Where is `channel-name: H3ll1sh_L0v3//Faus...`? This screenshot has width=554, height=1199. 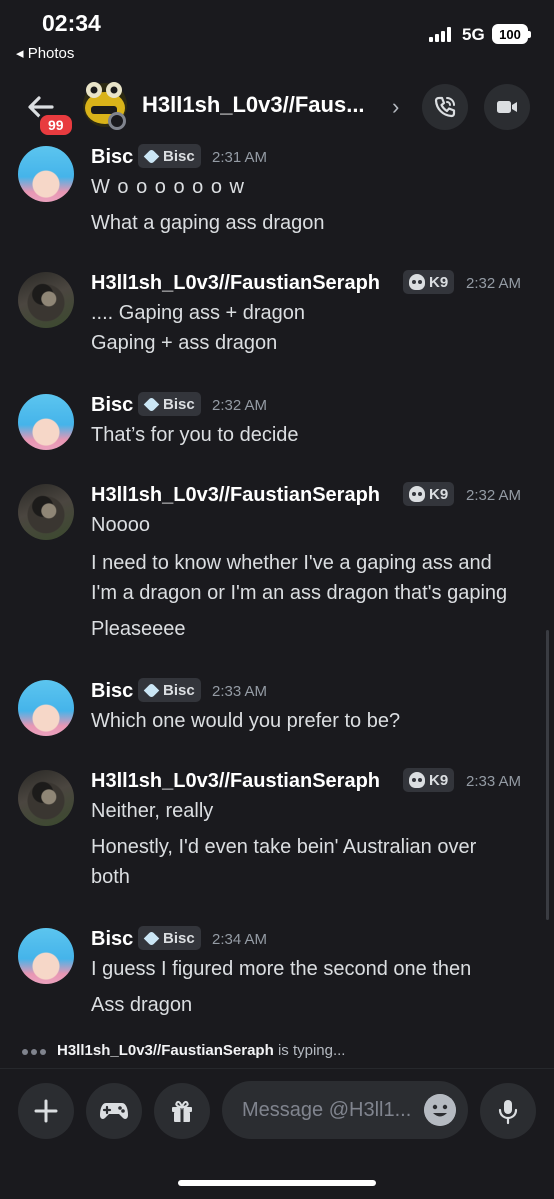 channel-name: H3ll1sh_L0v3//Faus... is located at coordinates (253, 105).